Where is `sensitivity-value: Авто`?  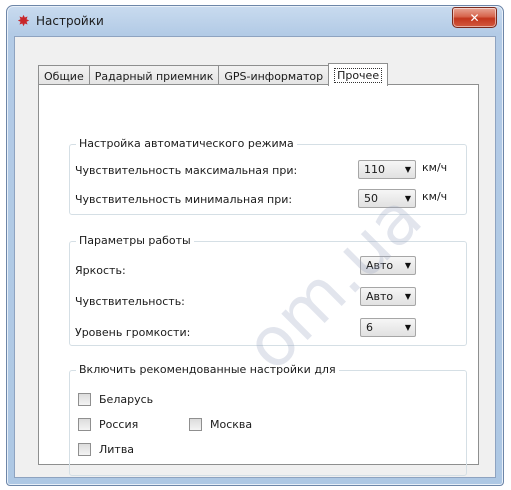 sensitivity-value: Авто is located at coordinates (380, 296).